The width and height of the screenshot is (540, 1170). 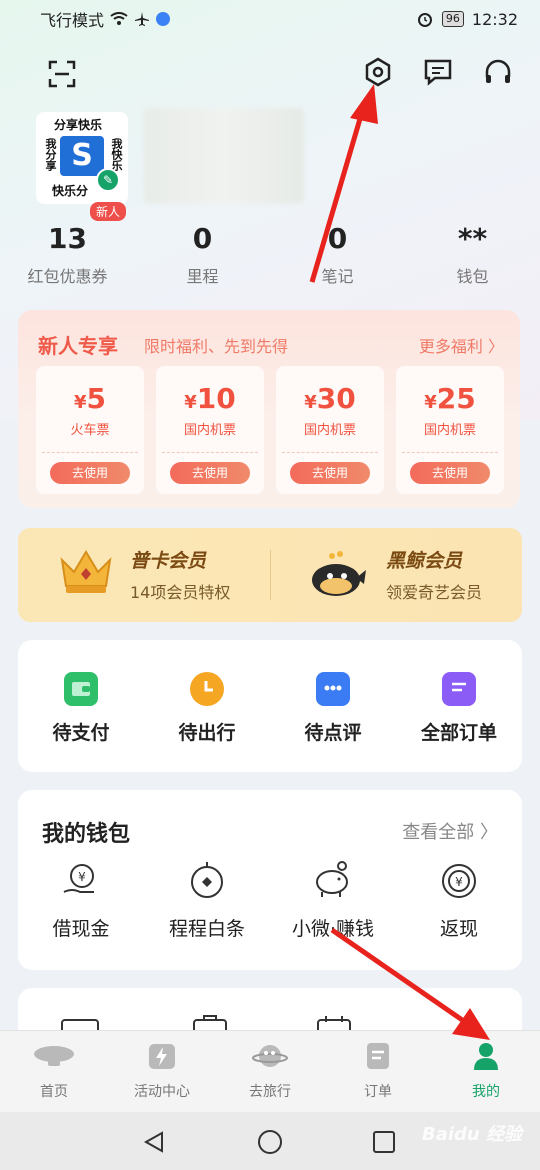 What do you see at coordinates (162, 1092) in the screenshot?
I see `tab-label: 活动中心` at bounding box center [162, 1092].